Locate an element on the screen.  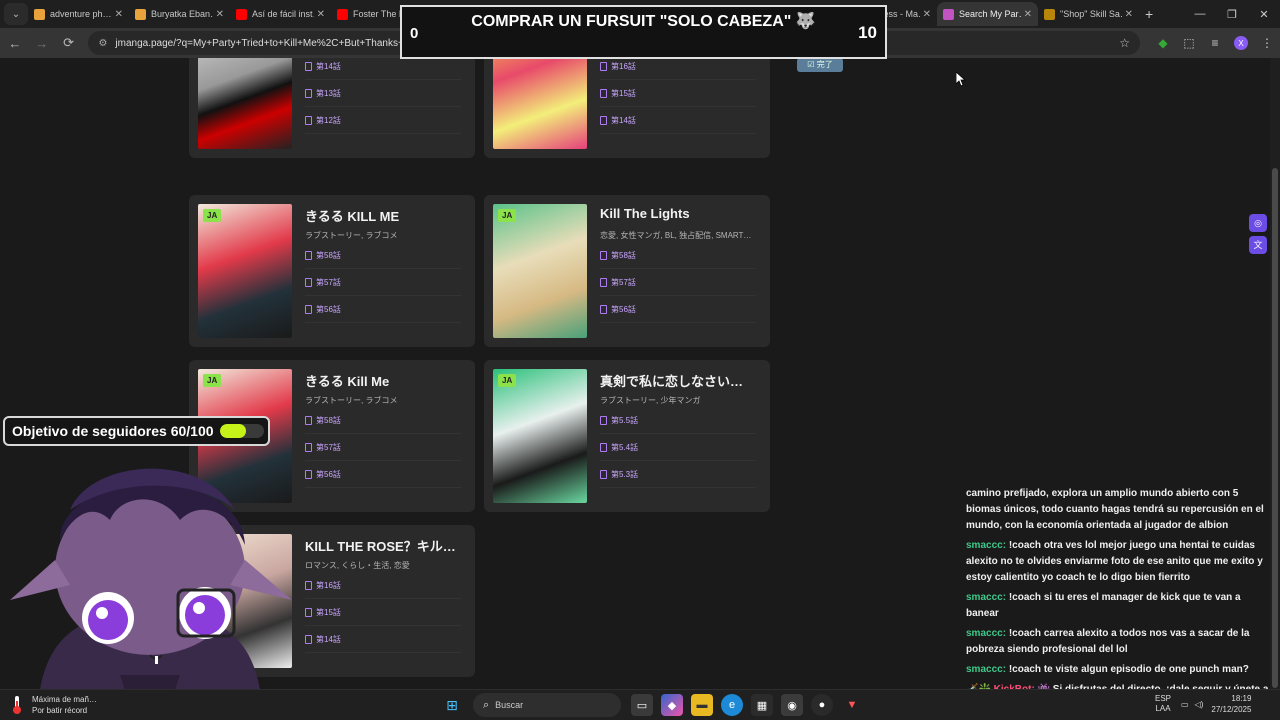
chapter-link: 第13話 is located at coordinates (383, 97).